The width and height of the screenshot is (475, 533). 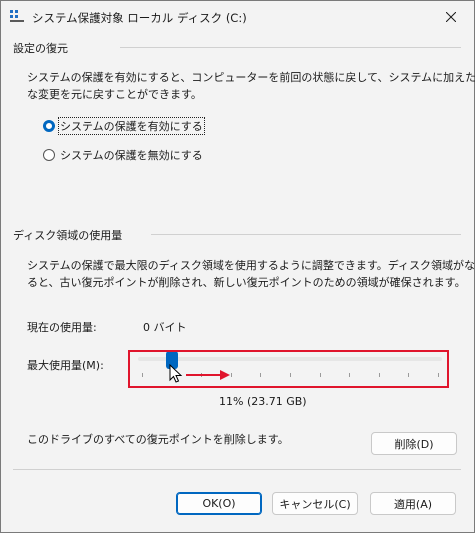 I want to click on close-button, so click(x=451, y=16).